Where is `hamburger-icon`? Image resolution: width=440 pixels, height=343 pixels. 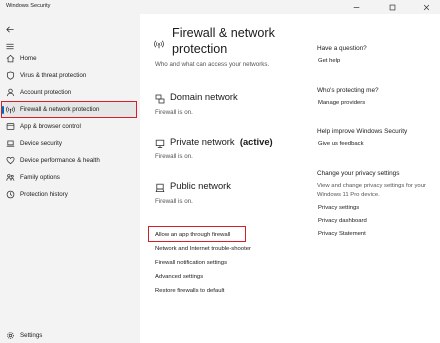
hamburger-icon is located at coordinates (10, 46).